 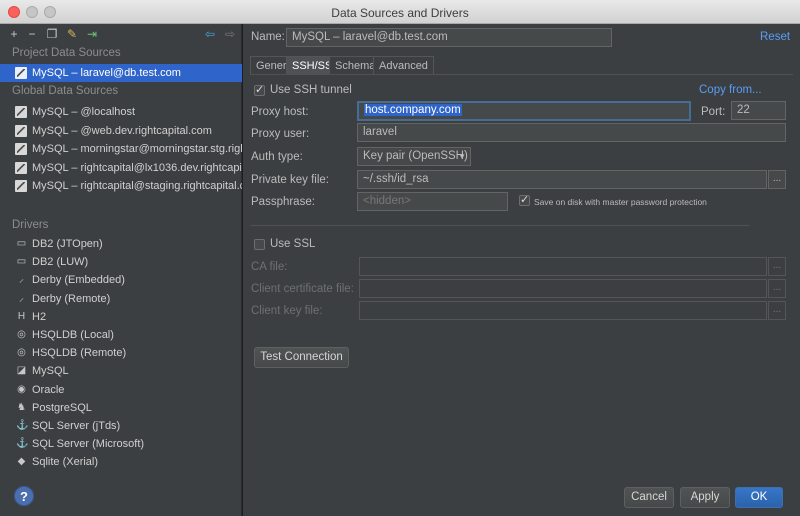 I want to click on apply-button: Apply, so click(x=705, y=497).